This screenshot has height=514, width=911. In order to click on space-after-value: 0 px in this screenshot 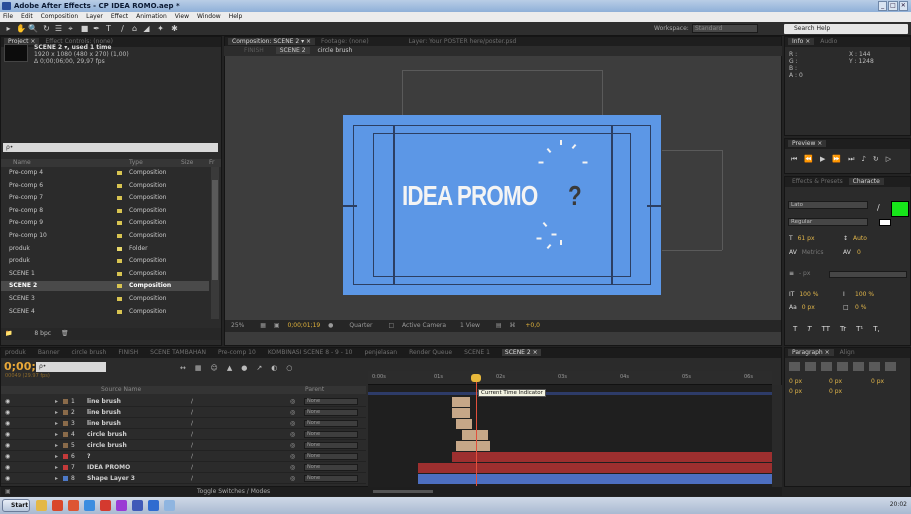, I will do `click(835, 391)`.